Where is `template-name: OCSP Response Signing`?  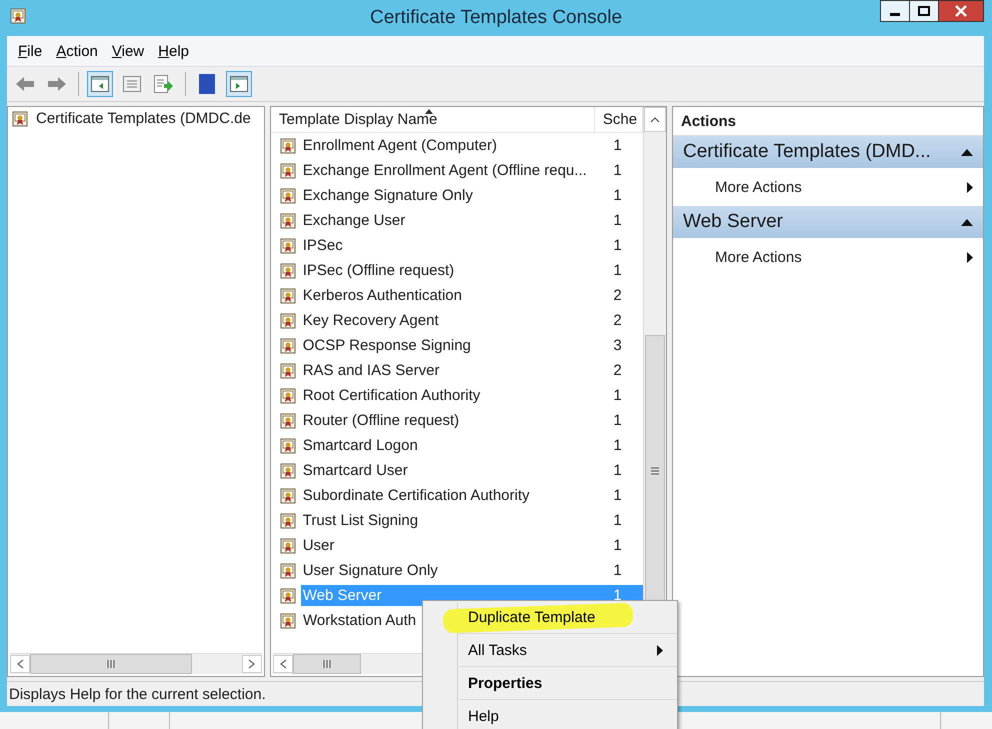
template-name: OCSP Response Signing is located at coordinates (453, 345).